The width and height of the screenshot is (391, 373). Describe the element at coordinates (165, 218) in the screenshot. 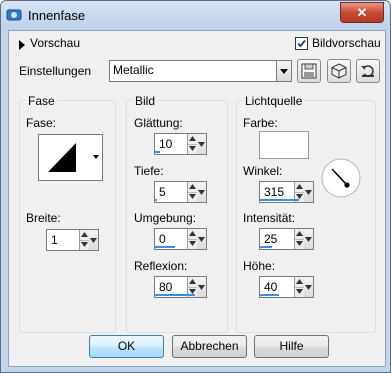

I see `ambience-label: Umgebung:` at that location.